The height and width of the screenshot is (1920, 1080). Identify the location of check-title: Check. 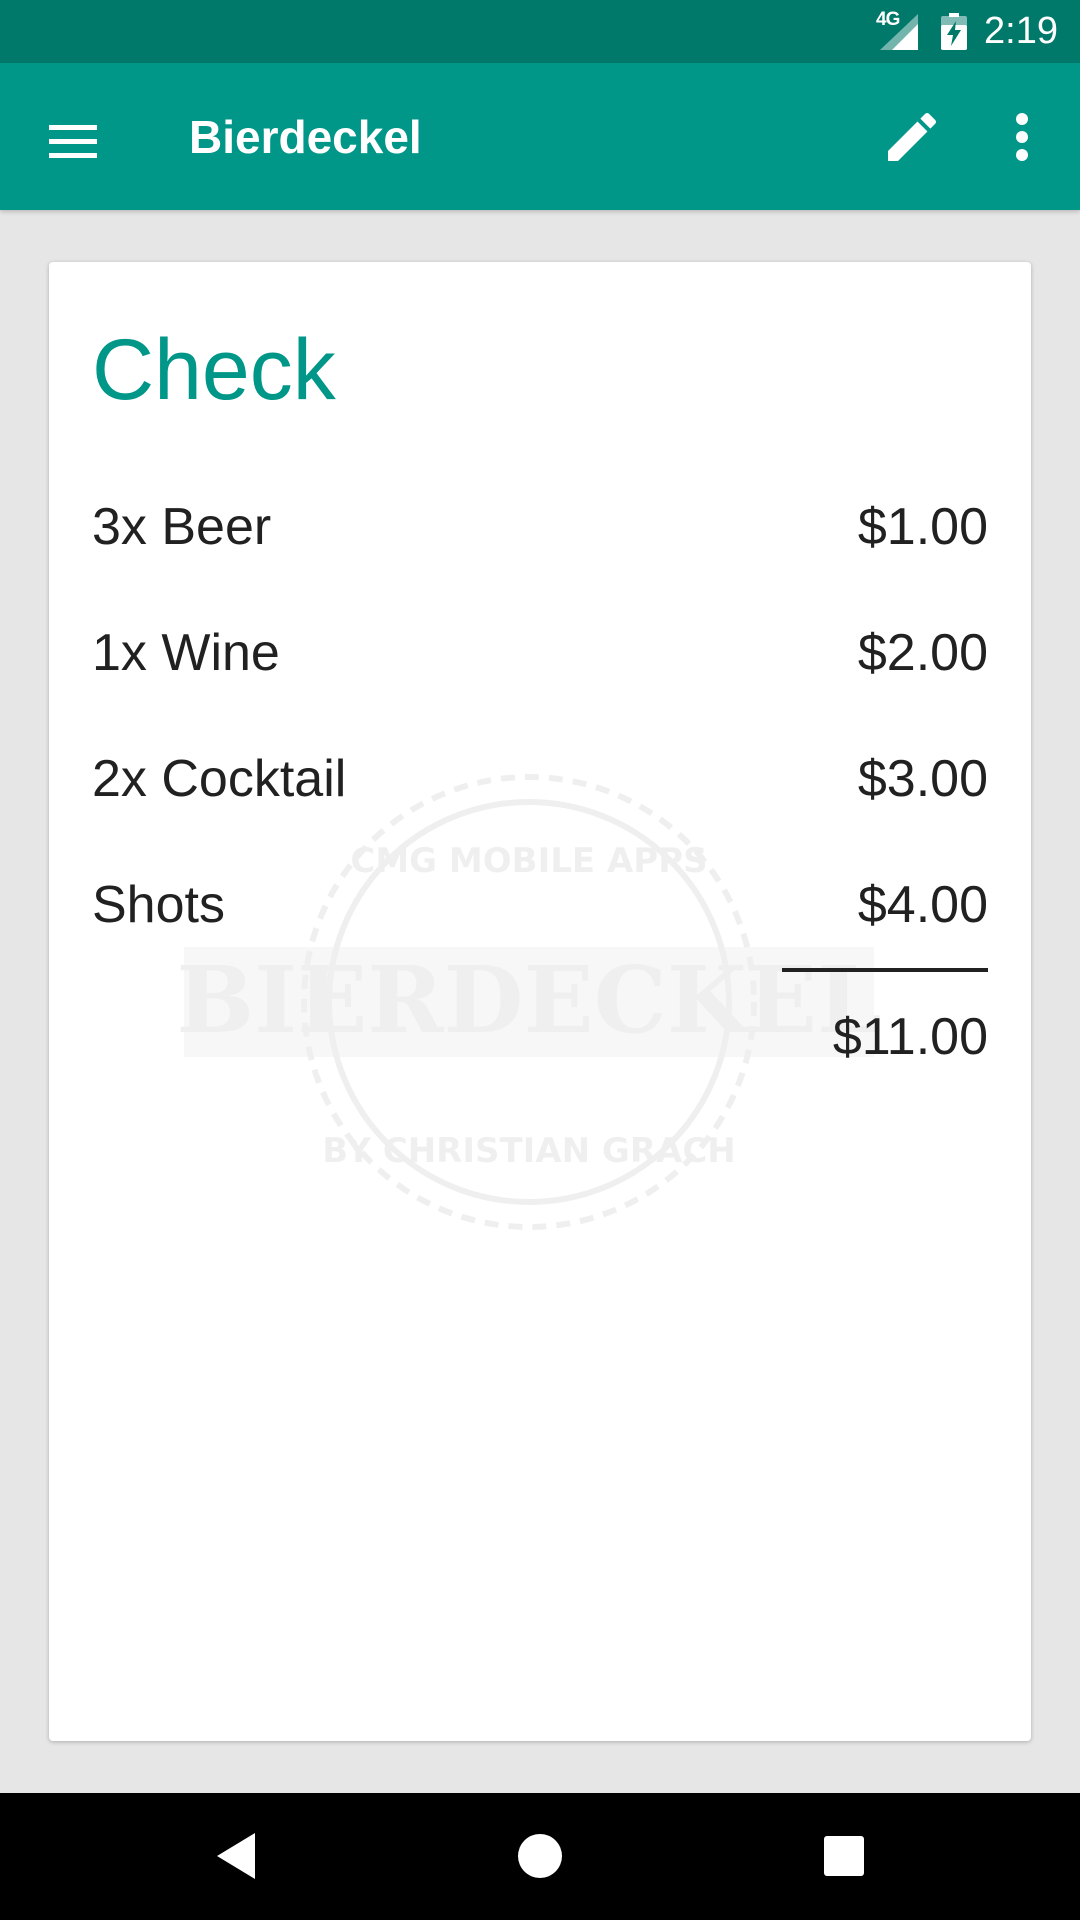
(214, 370).